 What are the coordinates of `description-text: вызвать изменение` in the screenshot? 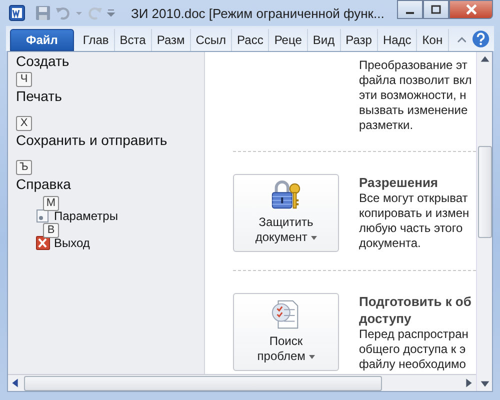 It's located at (414, 110).